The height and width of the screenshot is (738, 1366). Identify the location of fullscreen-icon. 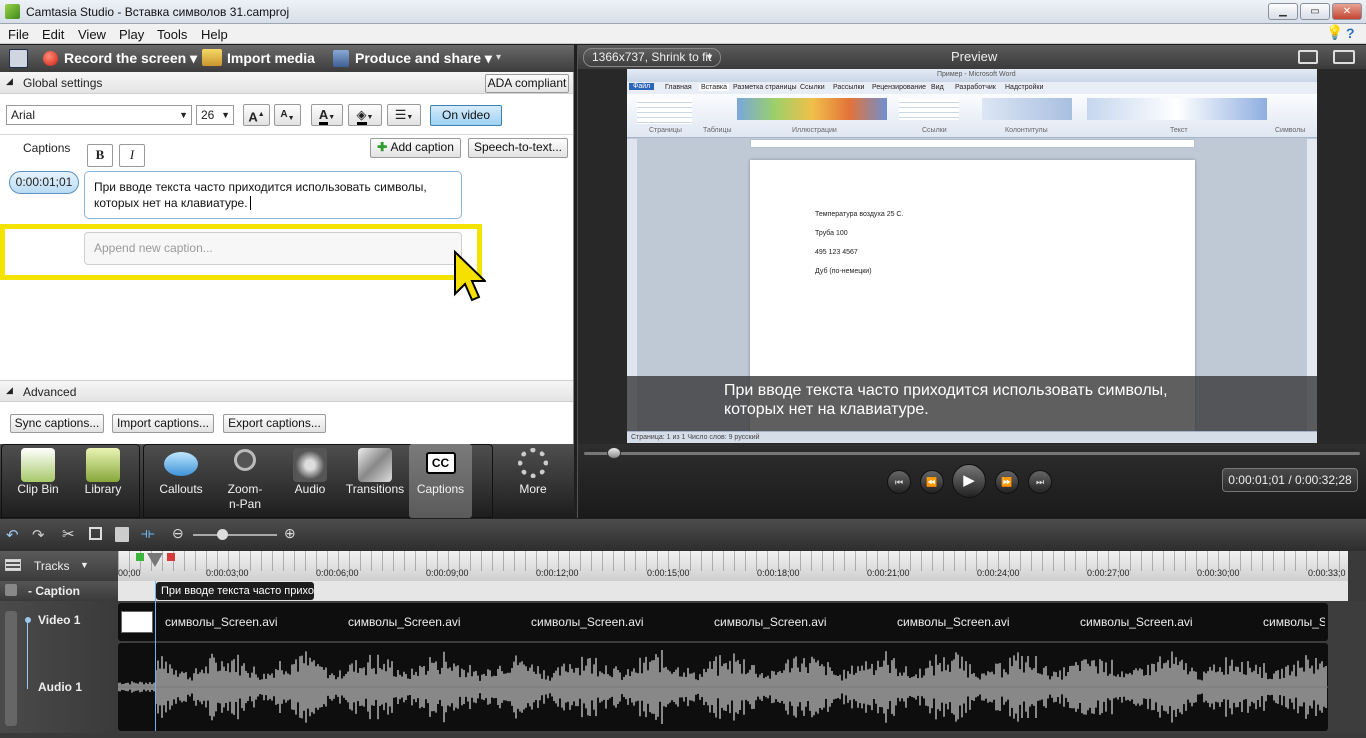
(1344, 57).